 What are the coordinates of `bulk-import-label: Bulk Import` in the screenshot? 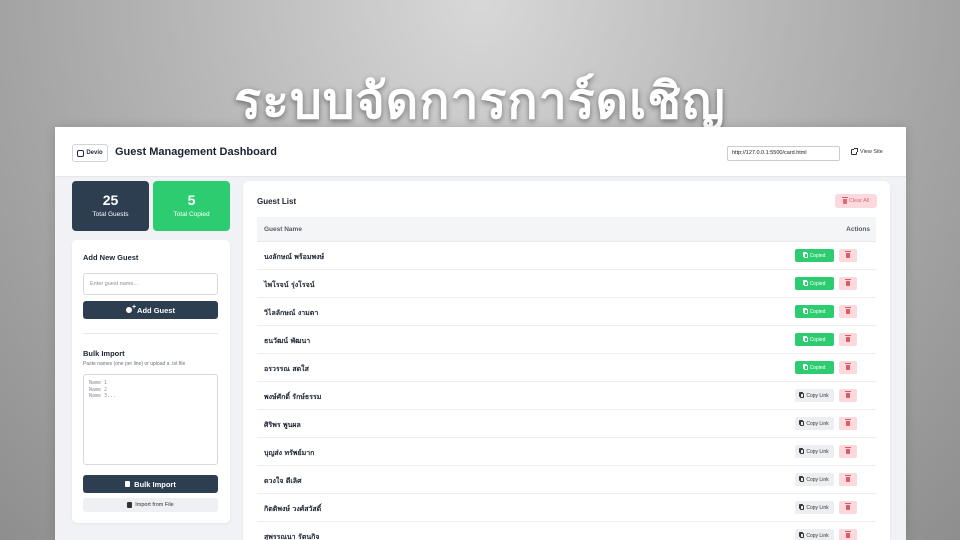 It's located at (155, 484).